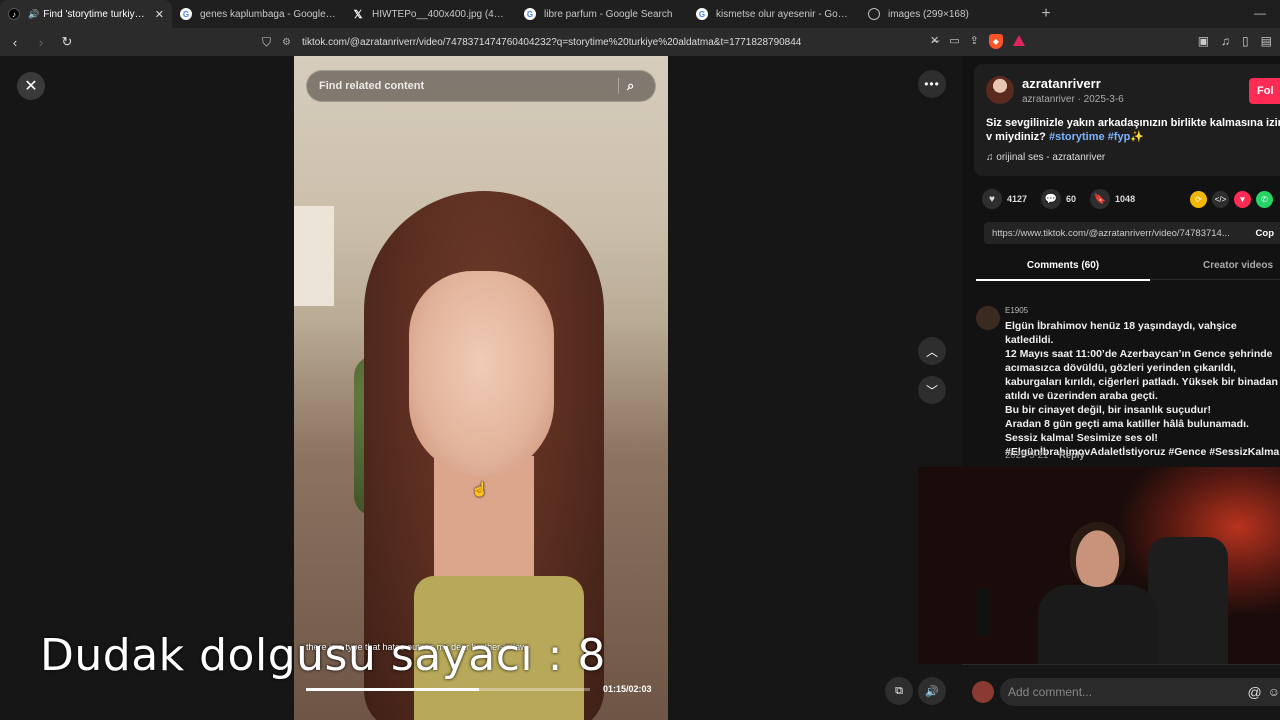 The image size is (1280, 720). I want to click on forward-icon: ›, so click(41, 42).